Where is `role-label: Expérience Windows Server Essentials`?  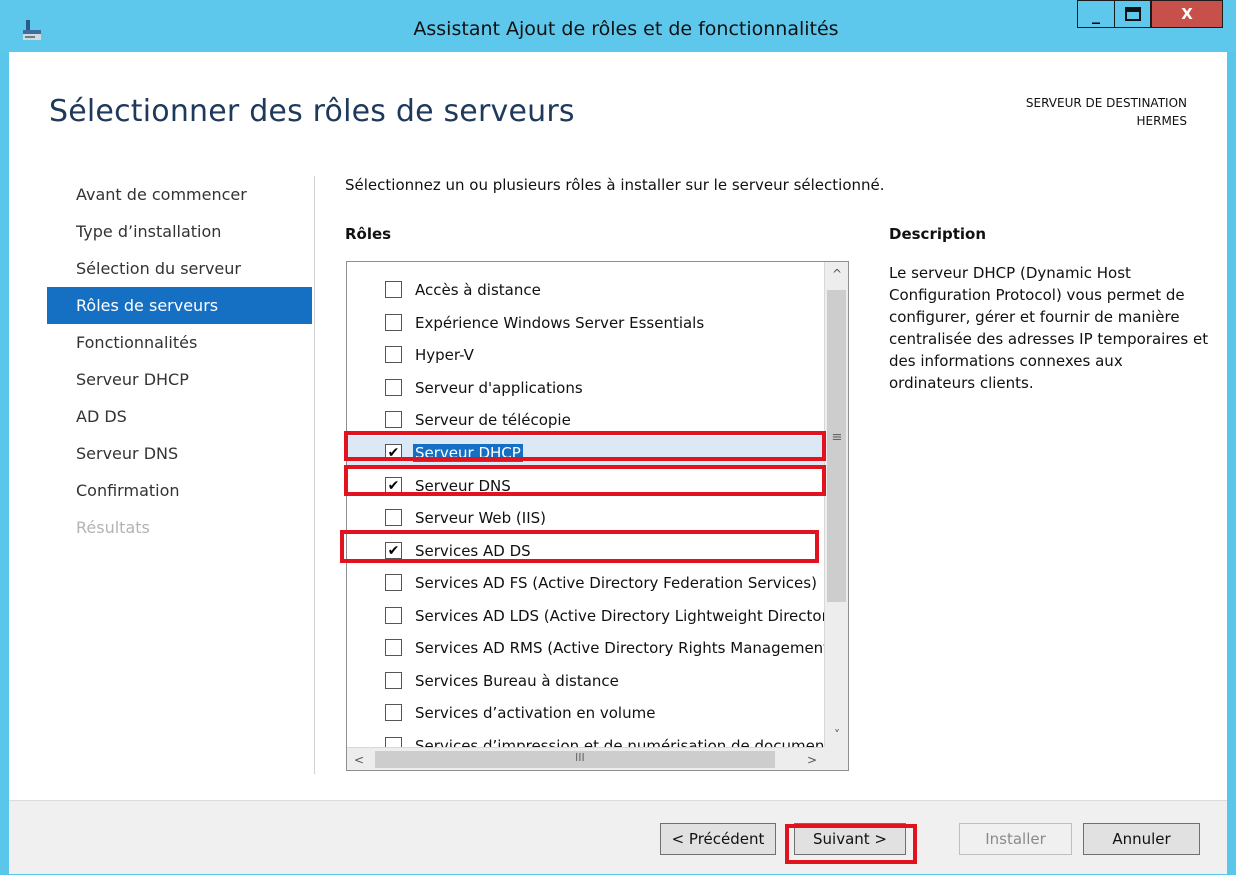
role-label: Expérience Windows Server Essentials is located at coordinates (560, 322).